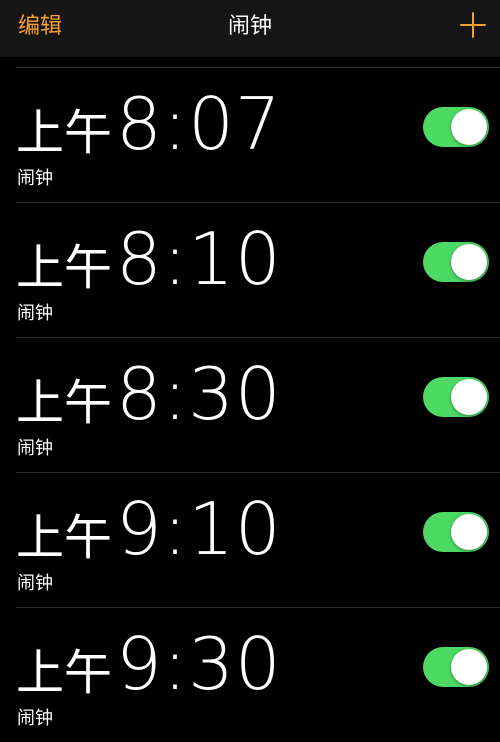  I want to click on alarm-time: 8:30, so click(199, 394).